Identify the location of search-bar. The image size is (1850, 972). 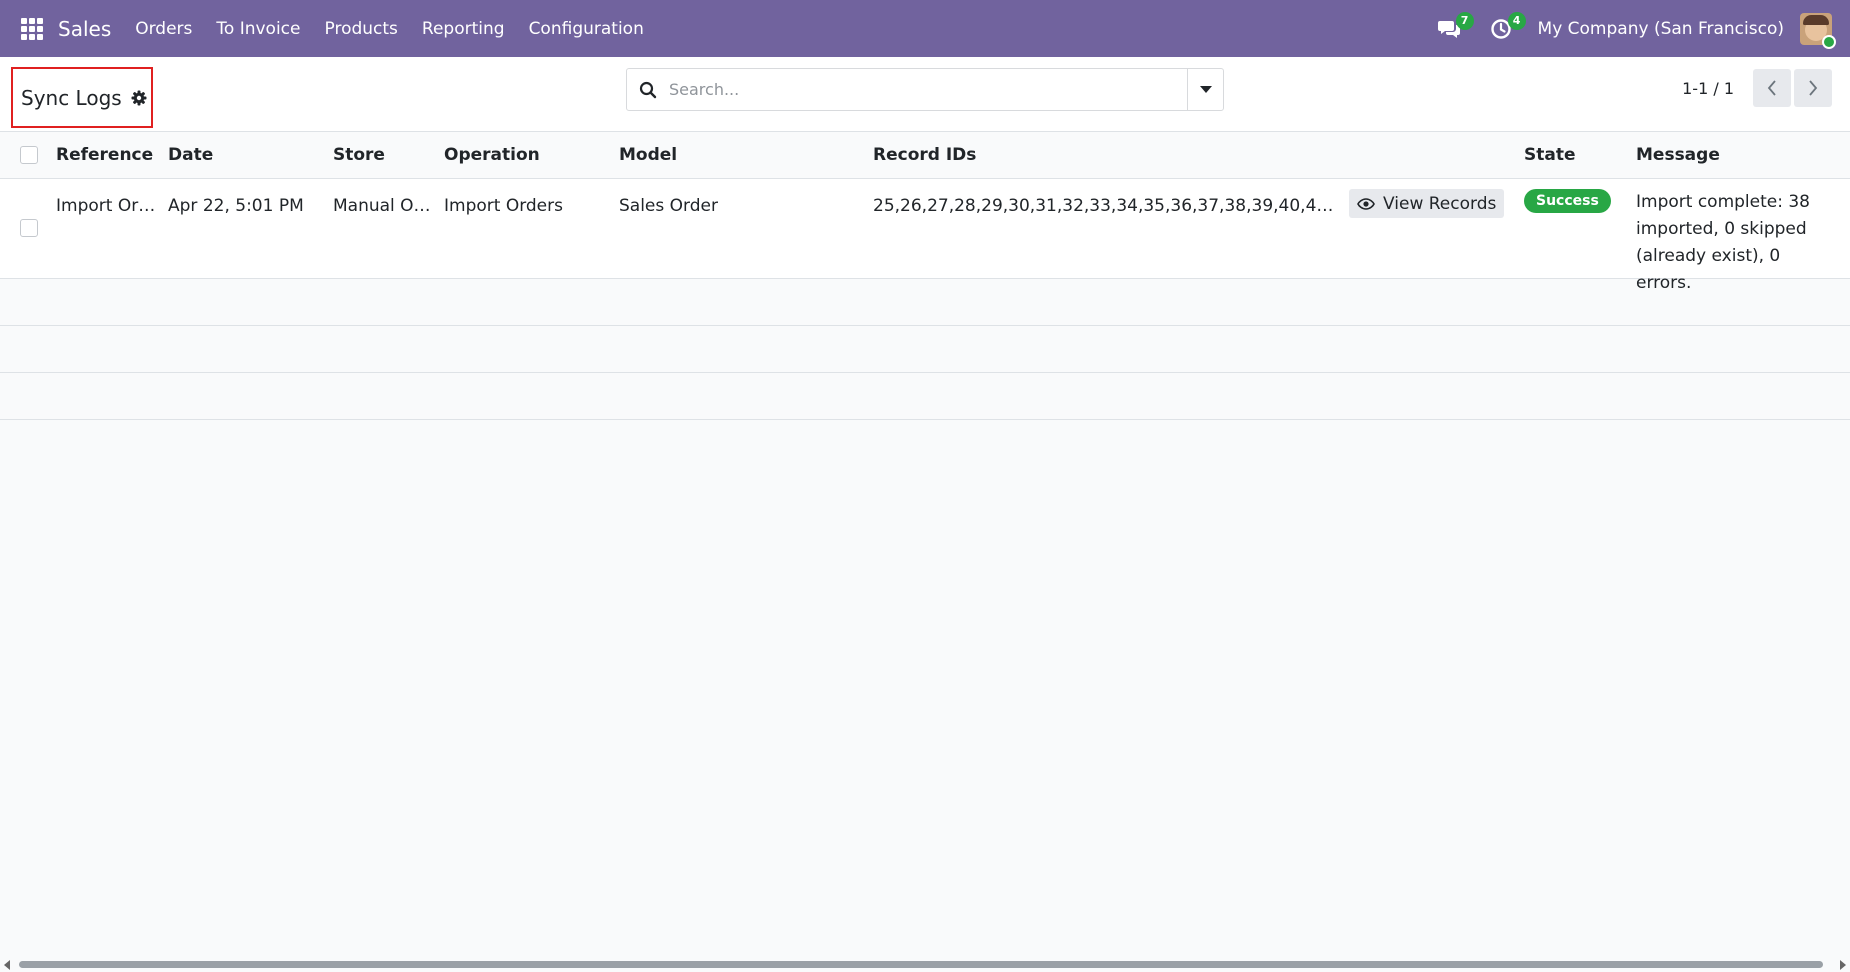
(925, 89).